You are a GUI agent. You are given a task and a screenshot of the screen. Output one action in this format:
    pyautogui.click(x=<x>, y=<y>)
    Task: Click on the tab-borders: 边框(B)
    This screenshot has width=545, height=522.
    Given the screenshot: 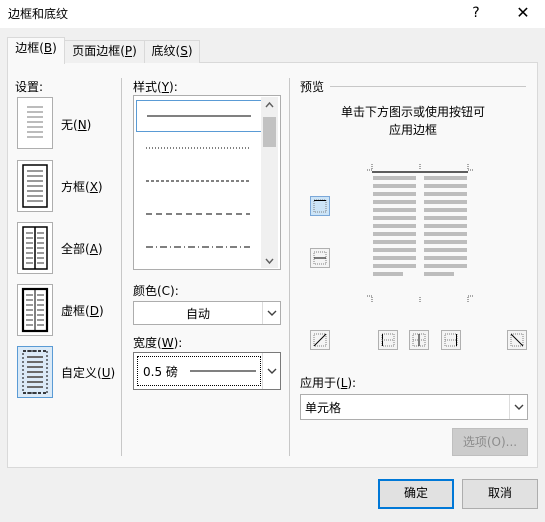 What is the action you would take?
    pyautogui.click(x=36, y=50)
    